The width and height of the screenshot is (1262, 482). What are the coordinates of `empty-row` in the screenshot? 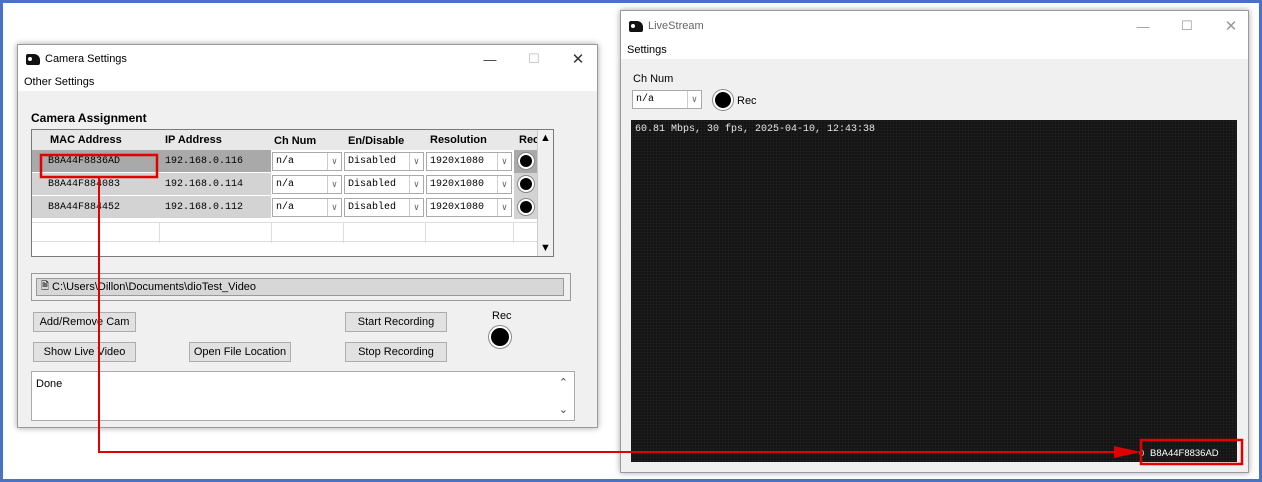 It's located at (285, 232).